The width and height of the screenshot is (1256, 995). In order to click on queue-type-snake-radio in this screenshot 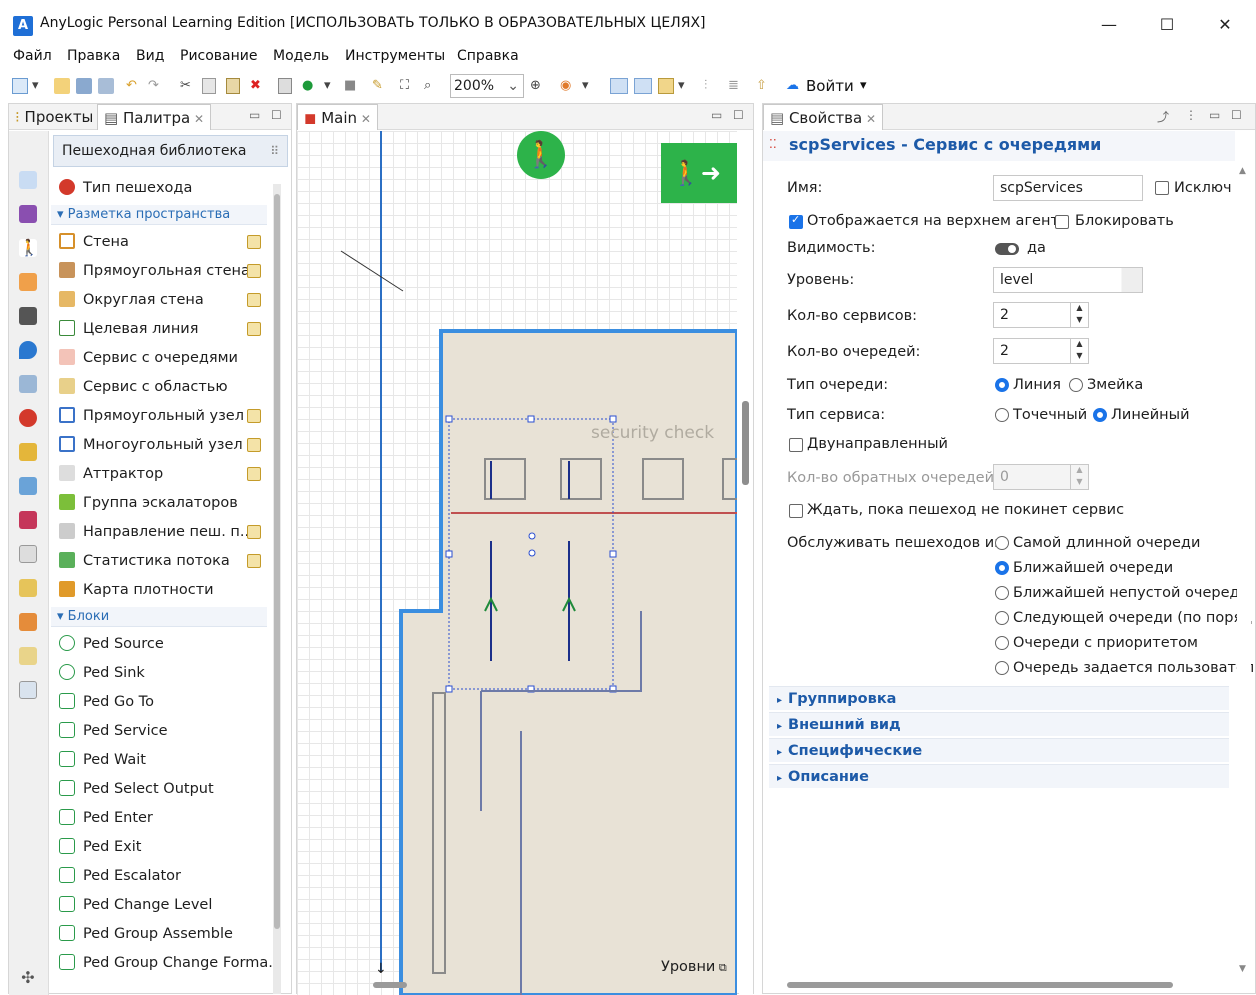, I will do `click(1076, 385)`.